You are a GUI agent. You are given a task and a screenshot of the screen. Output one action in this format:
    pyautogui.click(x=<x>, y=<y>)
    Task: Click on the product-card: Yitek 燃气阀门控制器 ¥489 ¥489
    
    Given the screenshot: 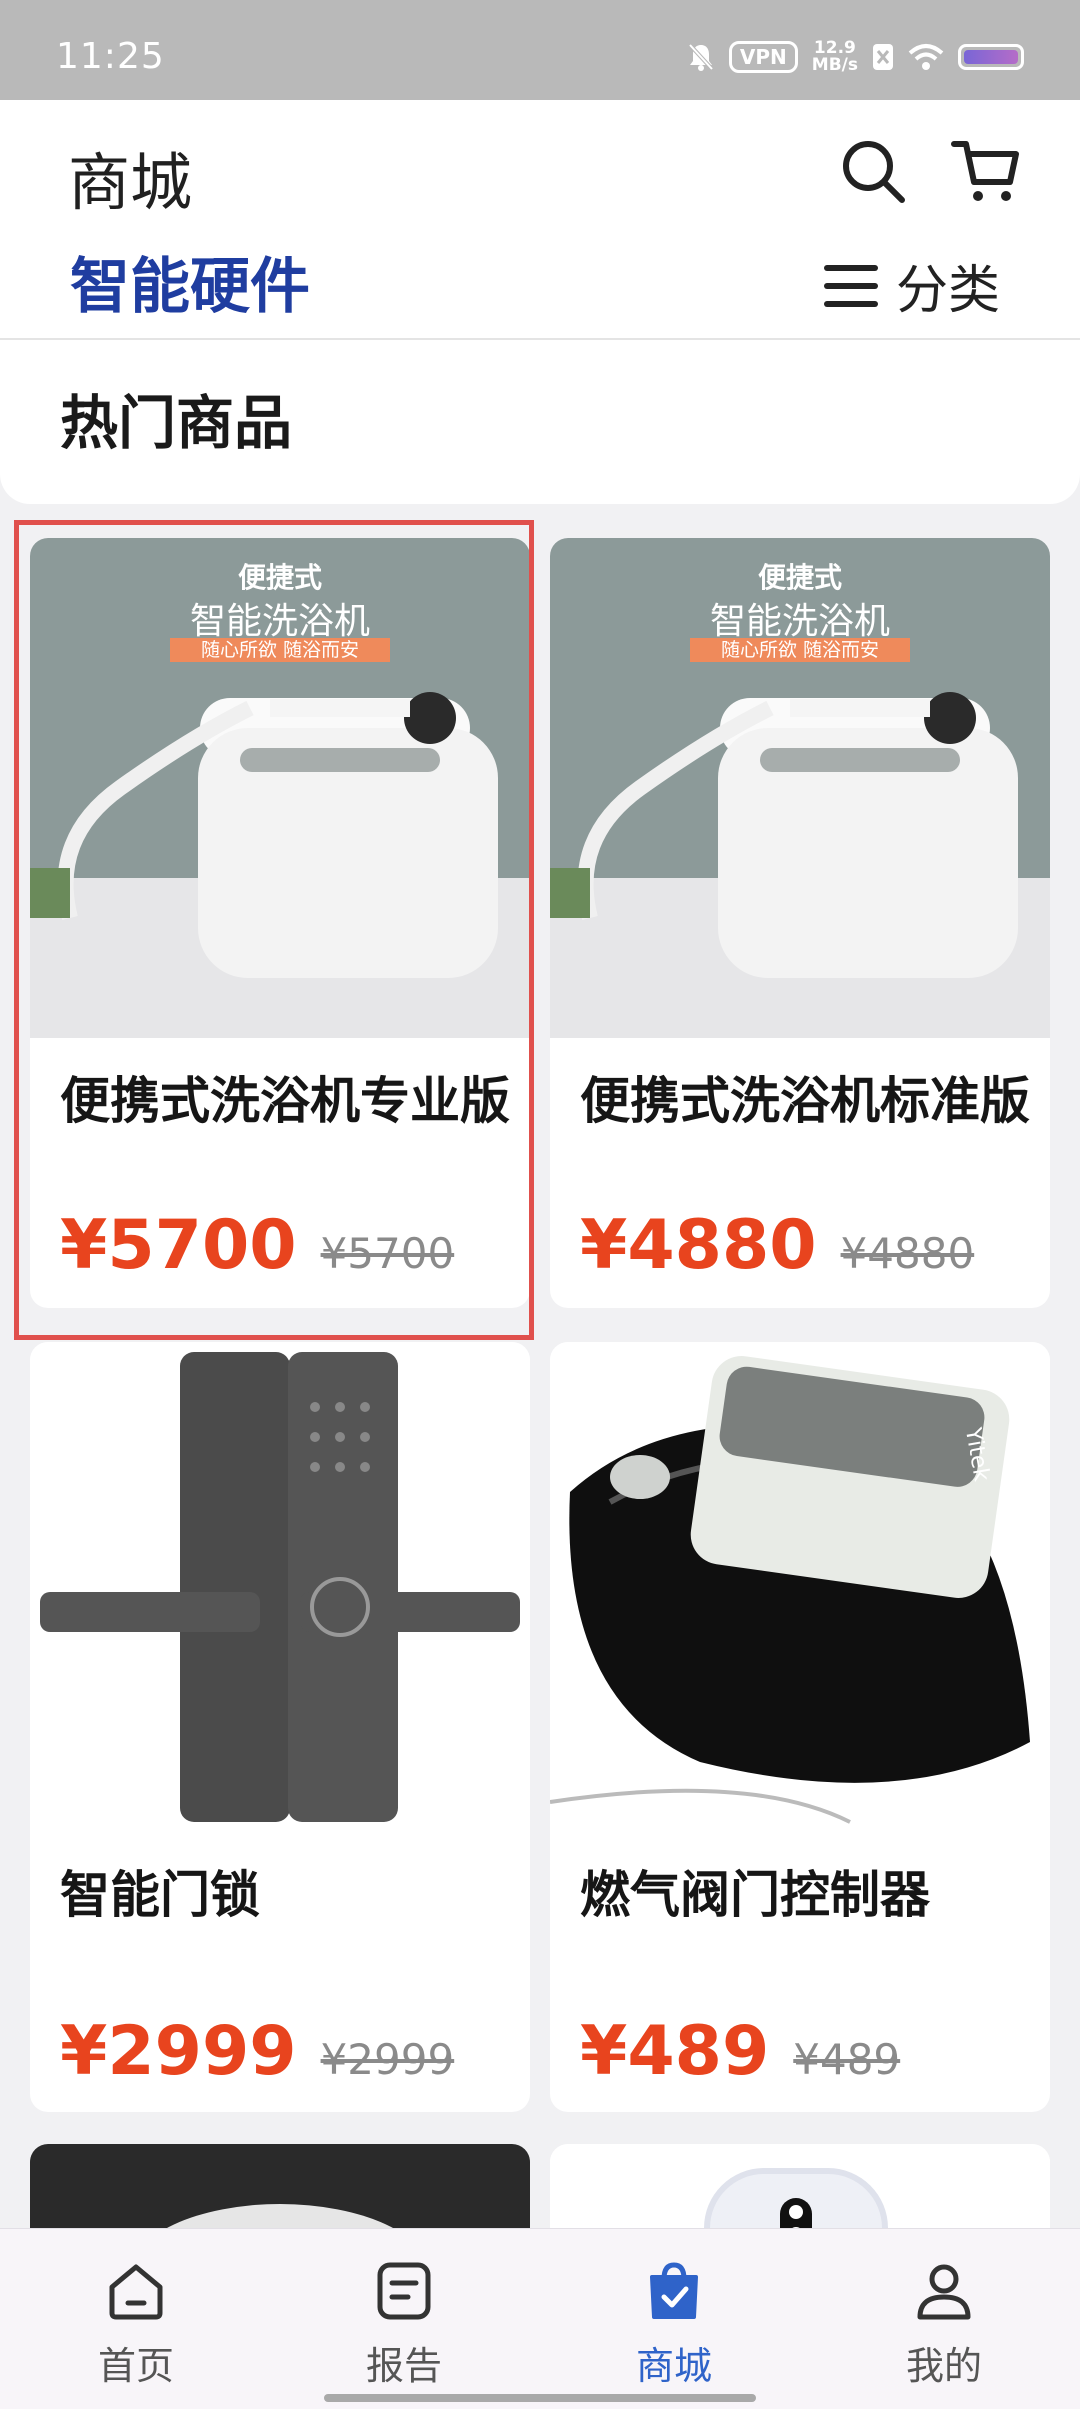 What is the action you would take?
    pyautogui.click(x=800, y=1727)
    